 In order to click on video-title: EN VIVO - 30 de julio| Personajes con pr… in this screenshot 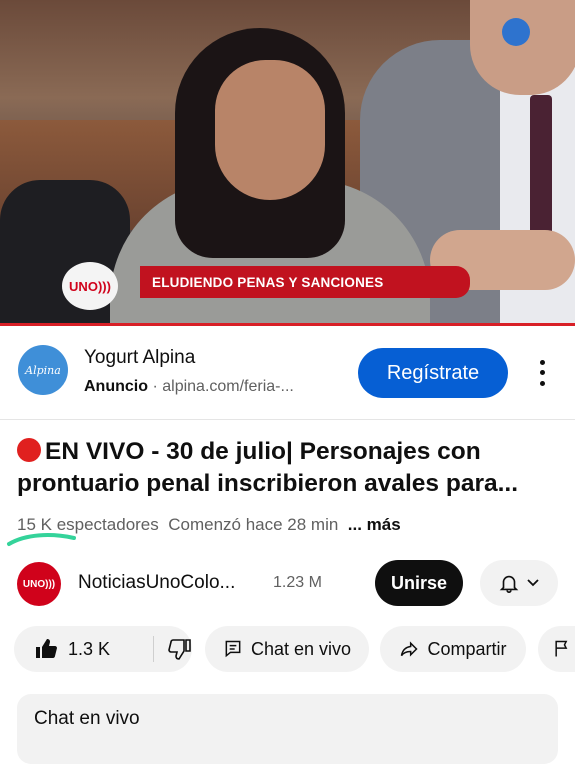, I will do `click(289, 468)`.